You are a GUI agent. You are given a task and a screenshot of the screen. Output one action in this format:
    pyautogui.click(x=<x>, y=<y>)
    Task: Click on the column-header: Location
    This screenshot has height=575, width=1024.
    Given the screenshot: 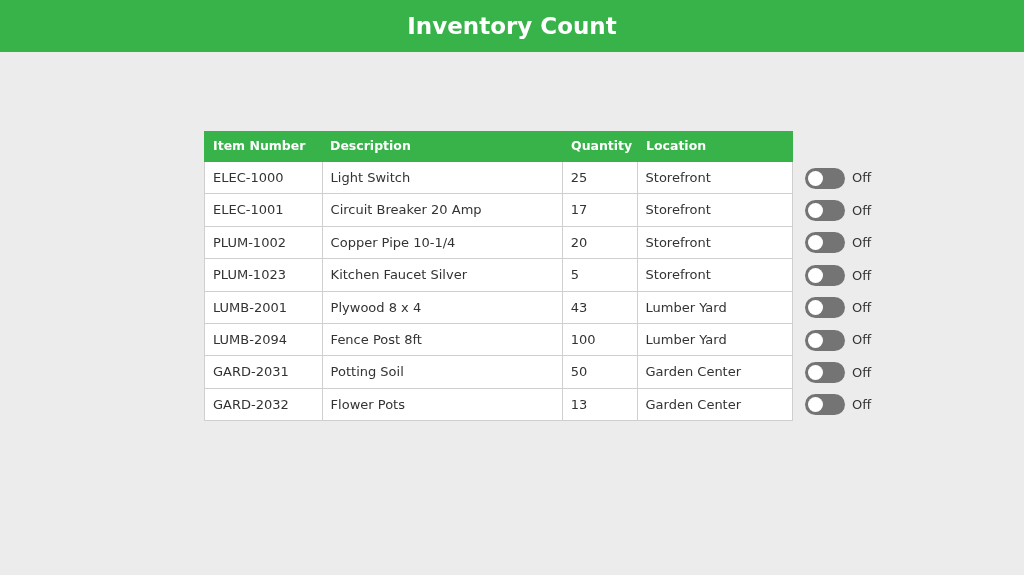 What is the action you would take?
    pyautogui.click(x=676, y=146)
    